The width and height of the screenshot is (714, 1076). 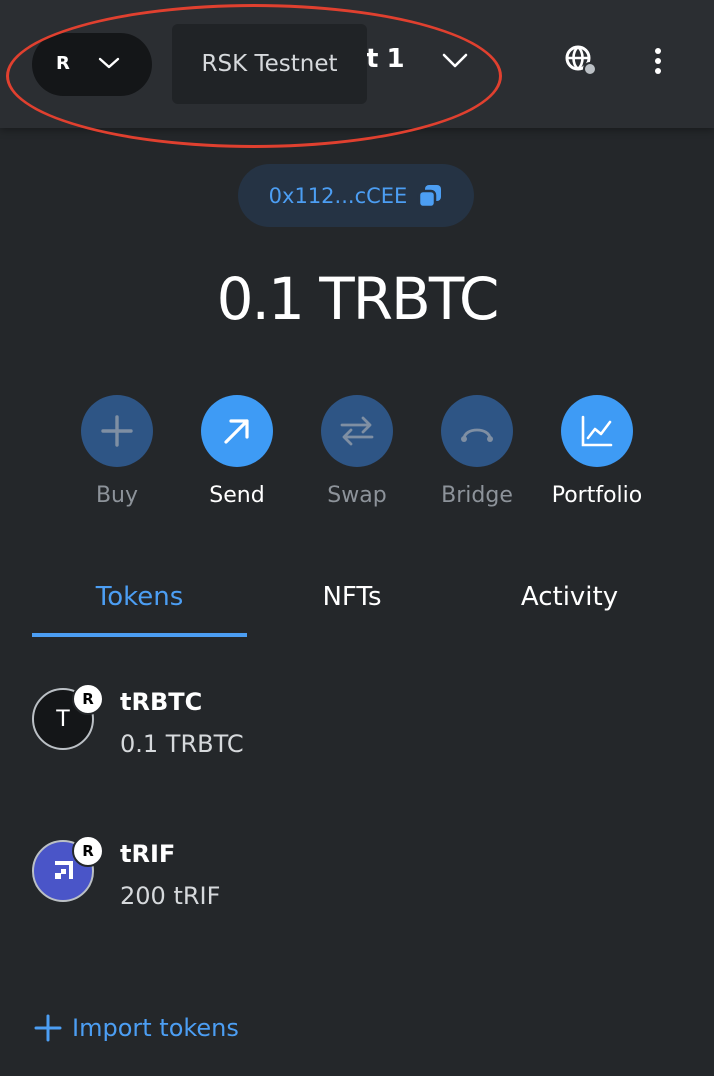 I want to click on bridge-button: Bridge, so click(x=477, y=451).